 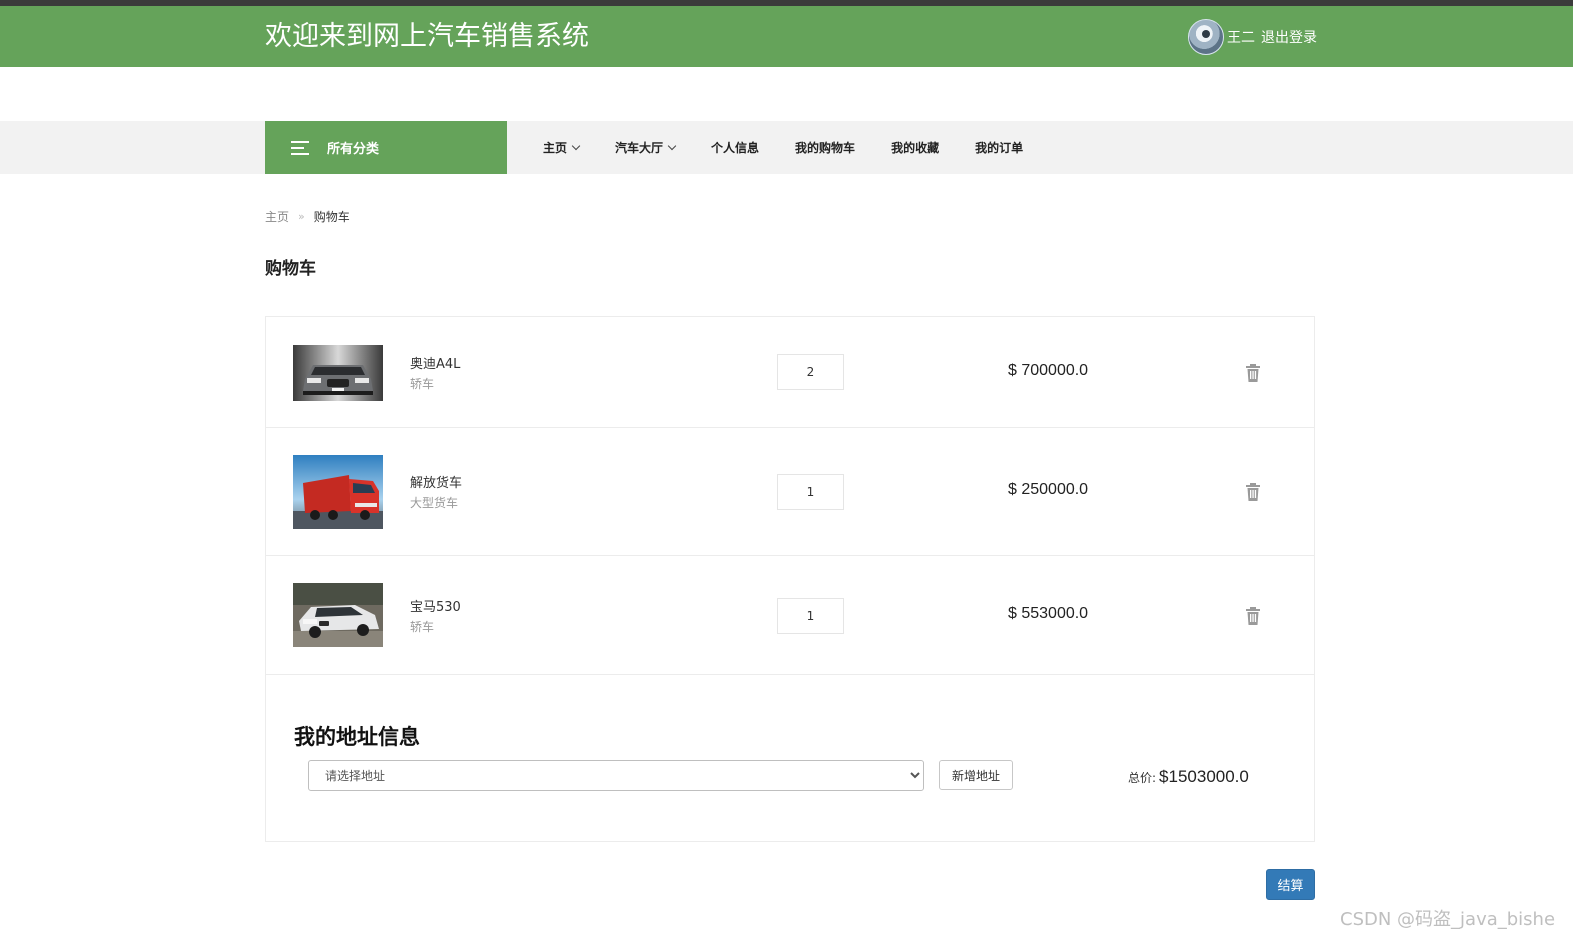 What do you see at coordinates (277, 216) in the screenshot?
I see `breadcrumb-home: 主页` at bounding box center [277, 216].